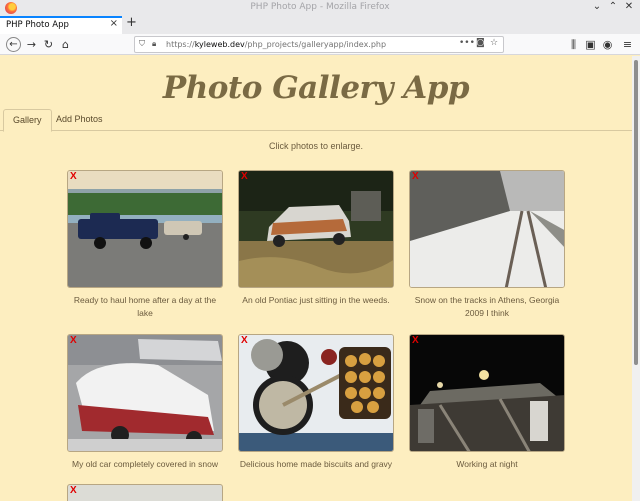 The image size is (640, 501). I want to click on snow-car-photo-image, so click(145, 393).